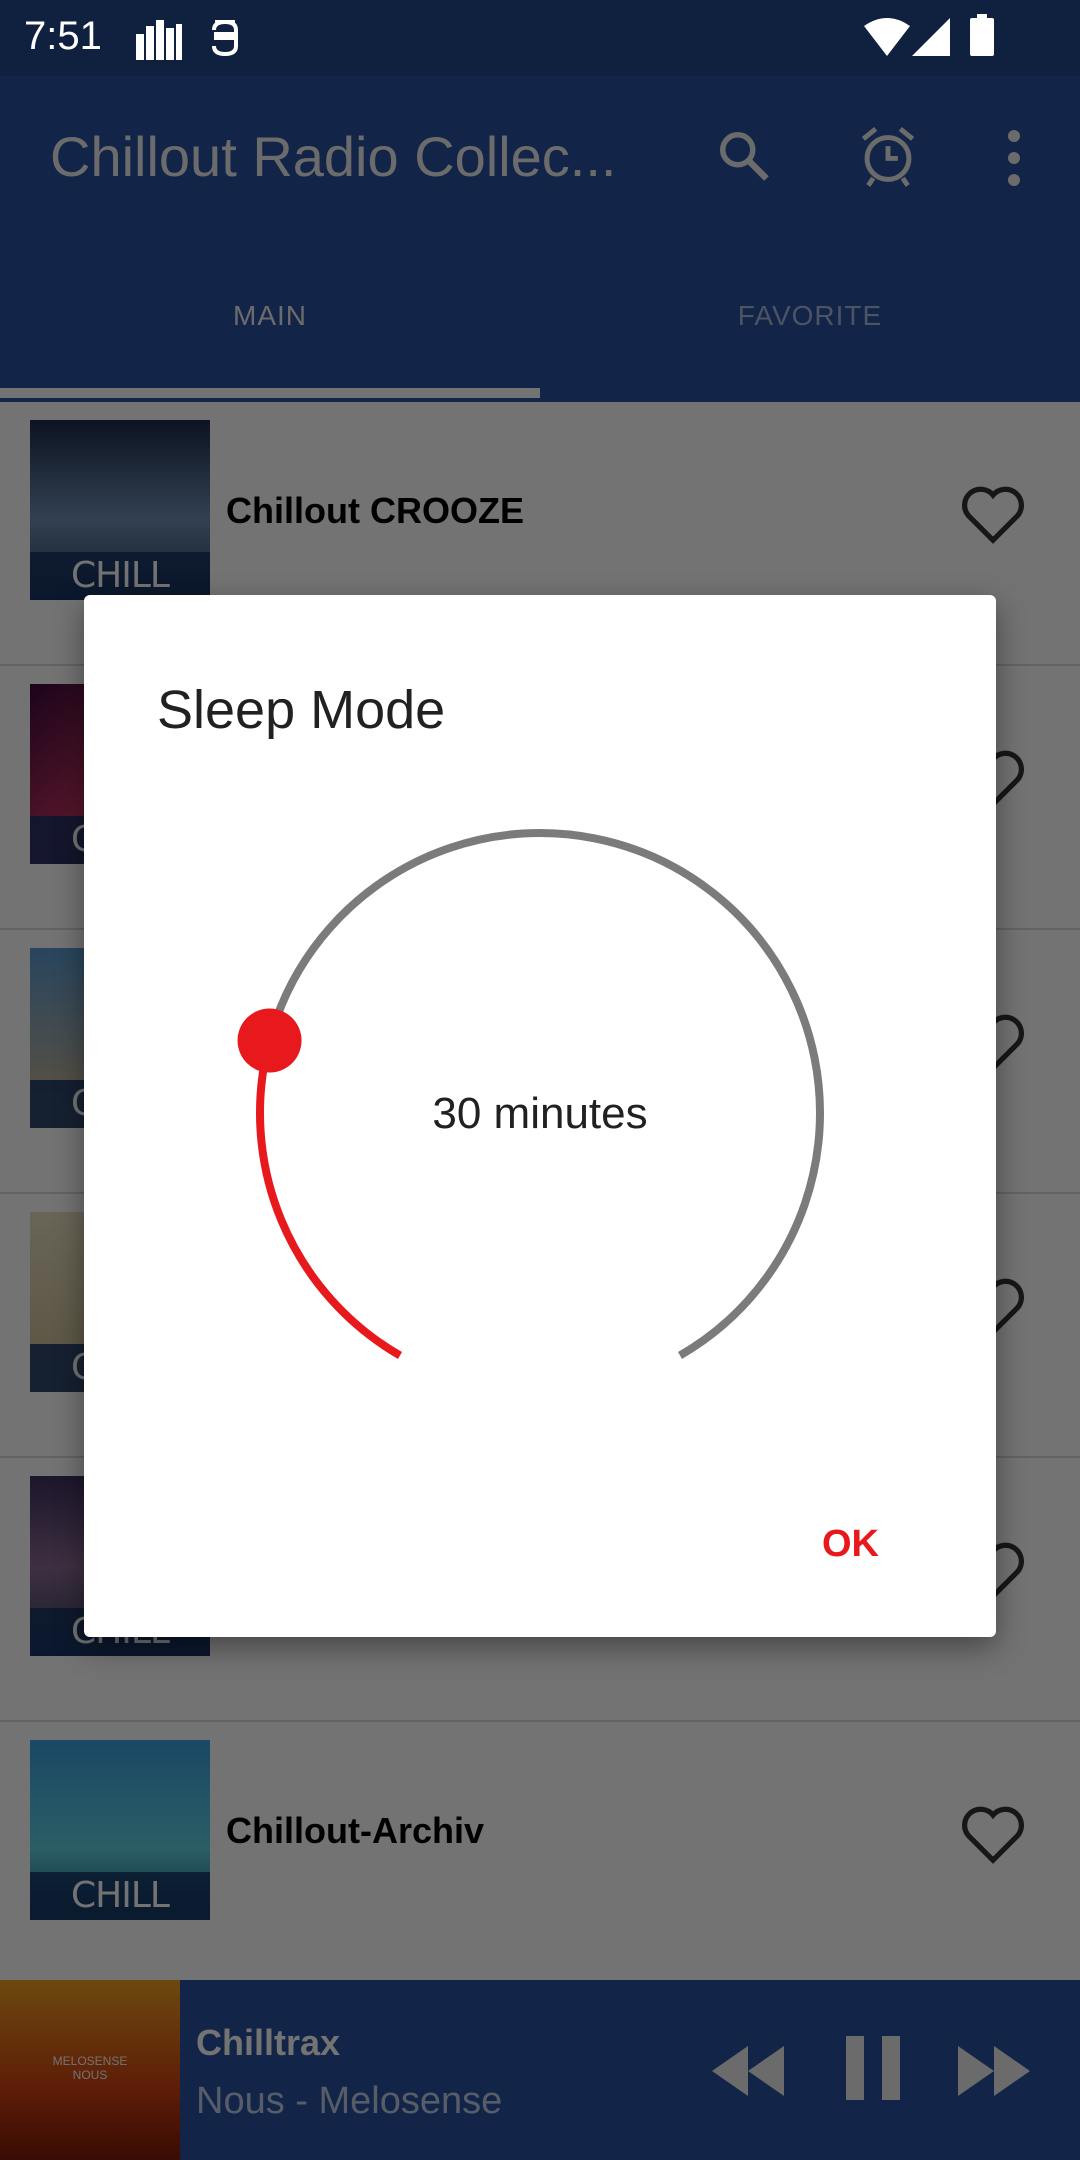 Image resolution: width=1080 pixels, height=2160 pixels. I want to click on album-art-text: MELOSENSE NOUS, so click(90, 2068).